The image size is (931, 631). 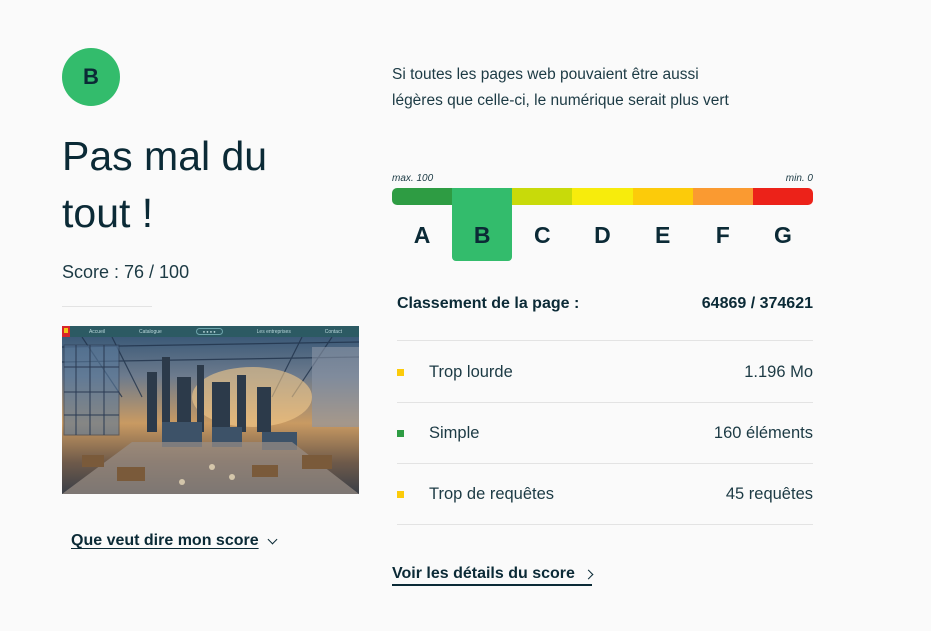 I want to click on grade-letter-f: F, so click(x=722, y=235).